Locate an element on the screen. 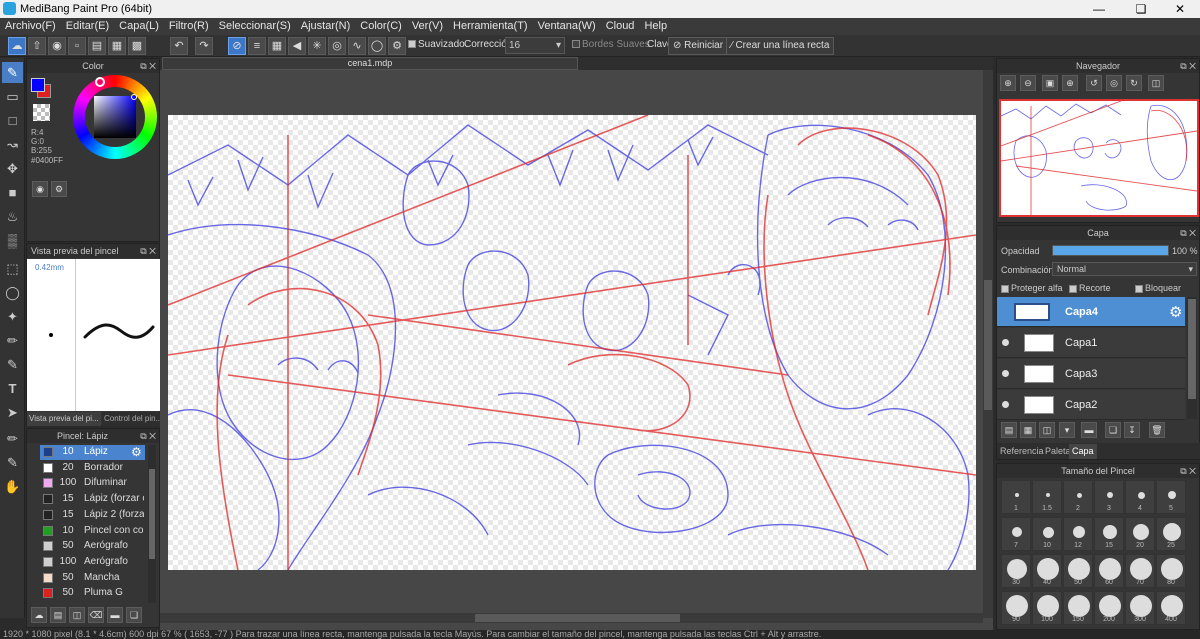 This screenshot has width=1200, height=639. menu-edit: Editar(E) is located at coordinates (87, 26).